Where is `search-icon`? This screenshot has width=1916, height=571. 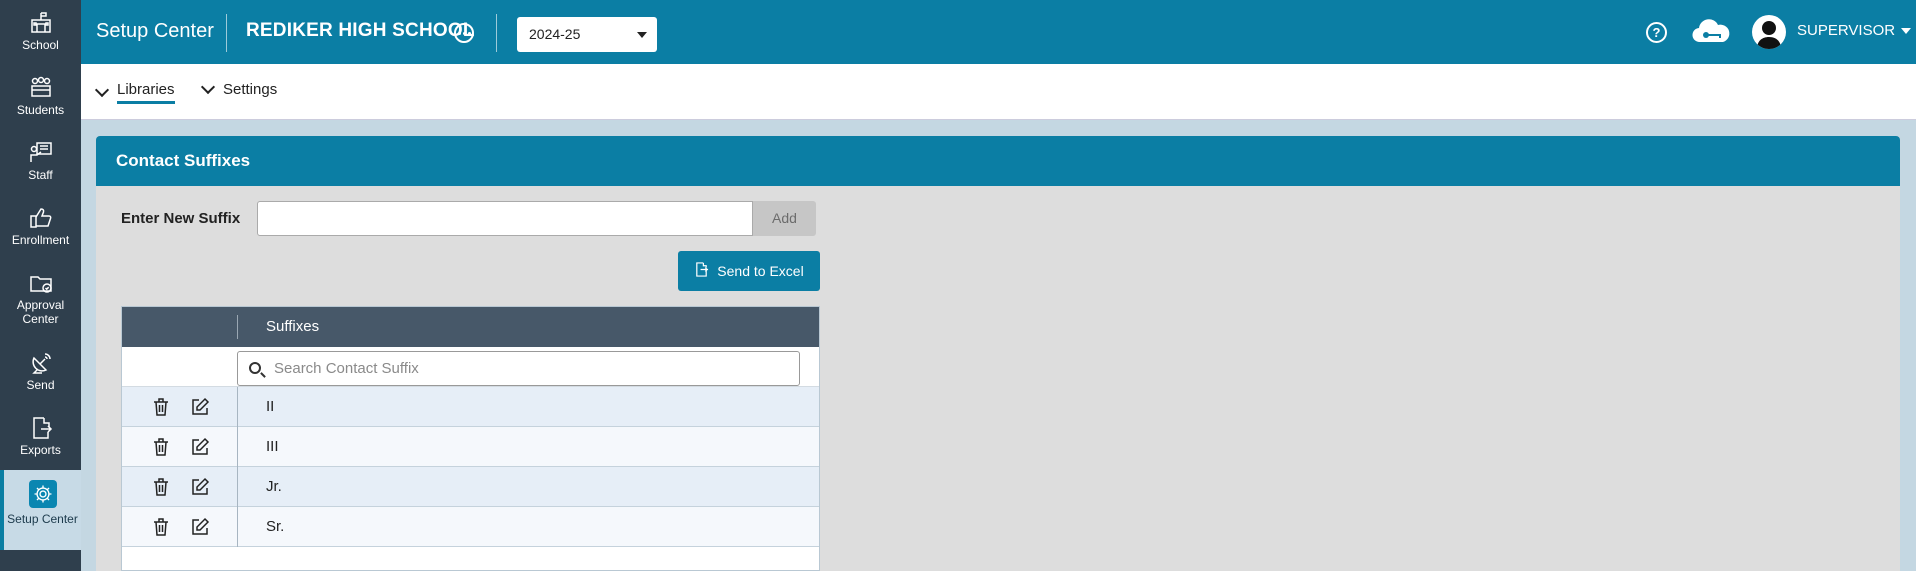 search-icon is located at coordinates (255, 368).